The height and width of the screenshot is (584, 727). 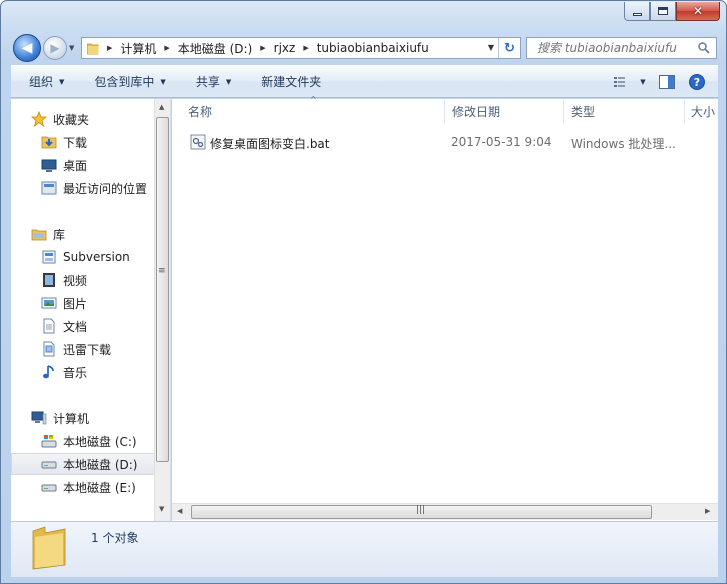 I want to click on navigation-pane-scrollbar: ▲ ≡ ▼, so click(x=162, y=310).